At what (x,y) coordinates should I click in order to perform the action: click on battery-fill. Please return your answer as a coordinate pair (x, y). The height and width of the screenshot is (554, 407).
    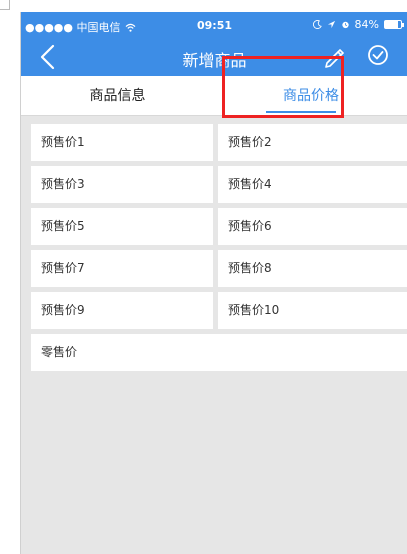
    Looking at the image, I should click on (392, 24).